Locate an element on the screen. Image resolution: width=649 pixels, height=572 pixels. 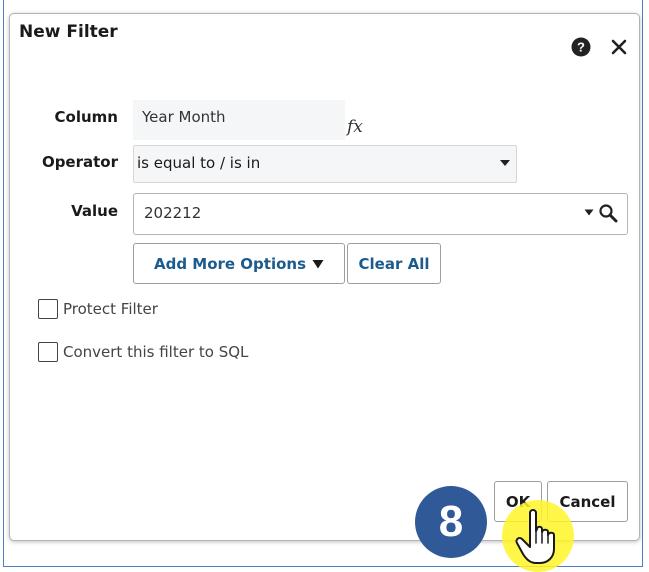
value-dropdown-icon is located at coordinates (589, 212).